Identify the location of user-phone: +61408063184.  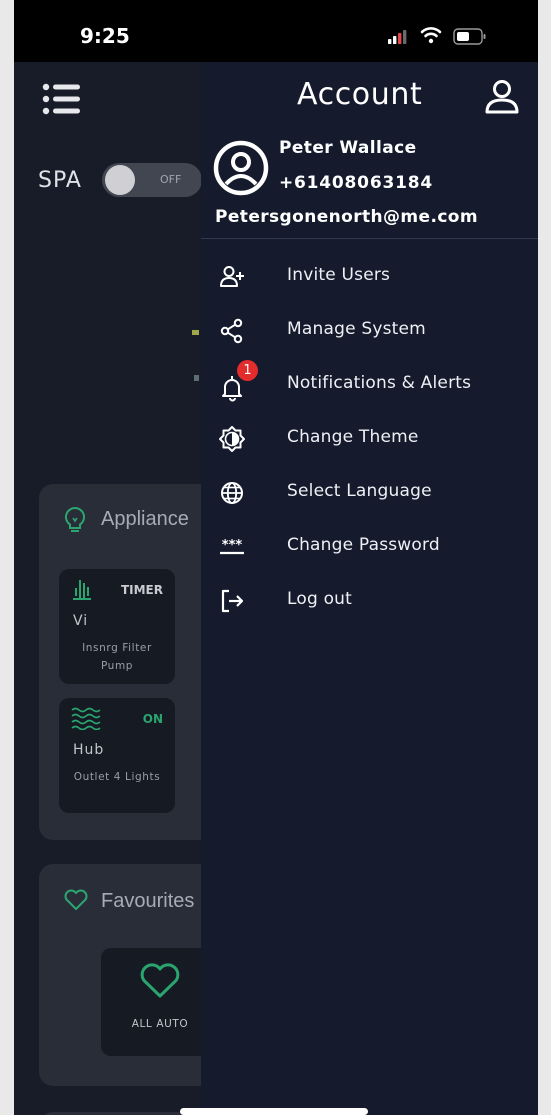
(356, 183).